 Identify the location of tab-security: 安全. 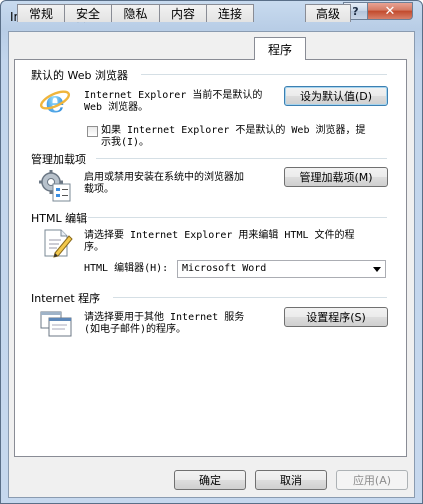
(88, 13).